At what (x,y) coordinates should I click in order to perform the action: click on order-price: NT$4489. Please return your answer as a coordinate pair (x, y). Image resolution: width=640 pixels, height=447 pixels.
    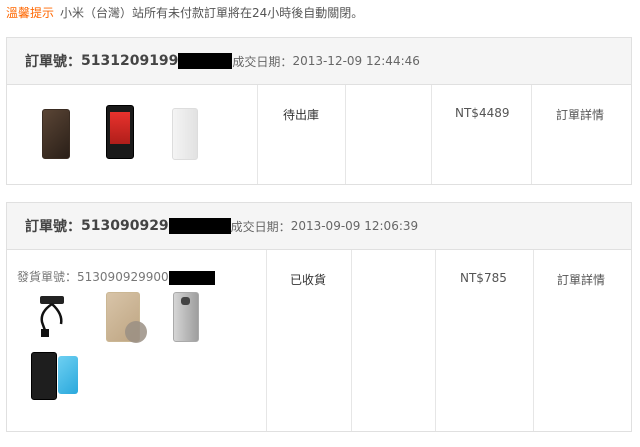
    Looking at the image, I should click on (482, 113).